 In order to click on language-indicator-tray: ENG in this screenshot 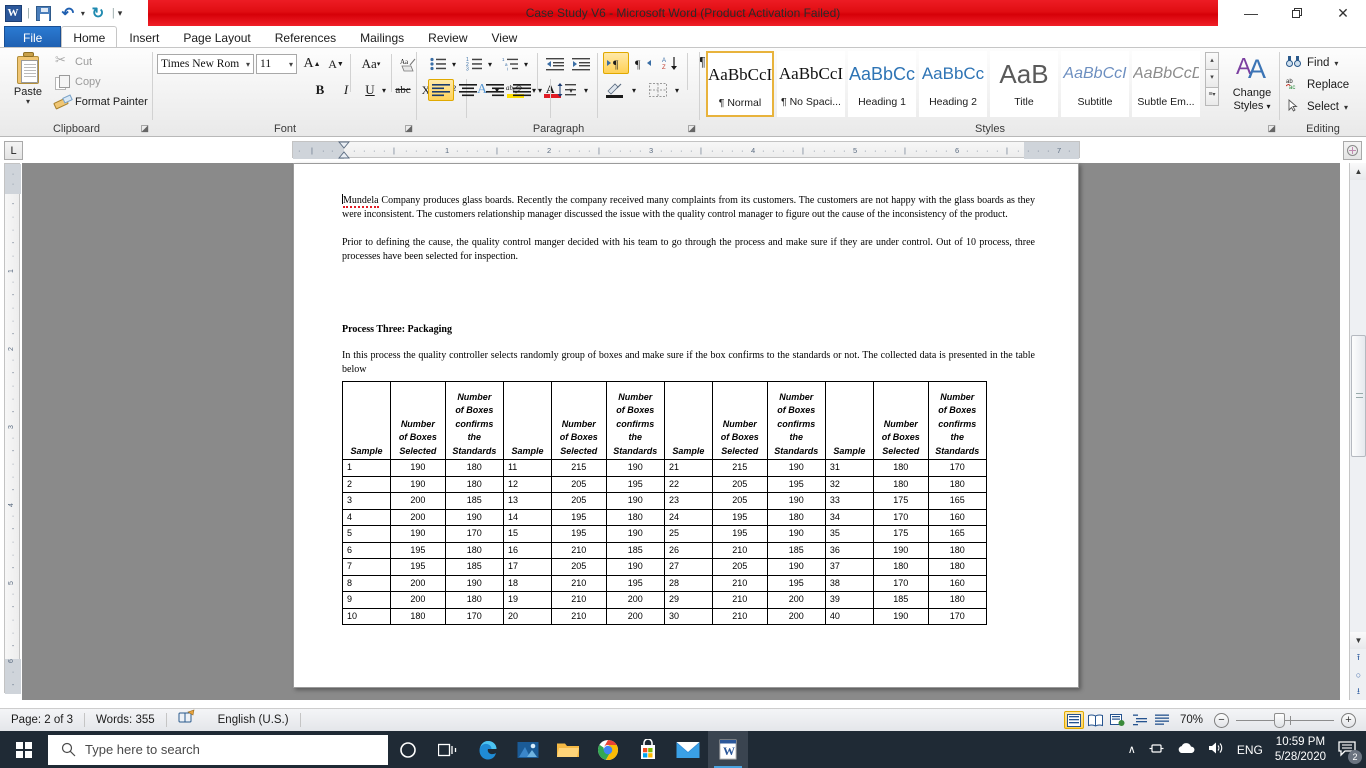, I will do `click(1250, 750)`.